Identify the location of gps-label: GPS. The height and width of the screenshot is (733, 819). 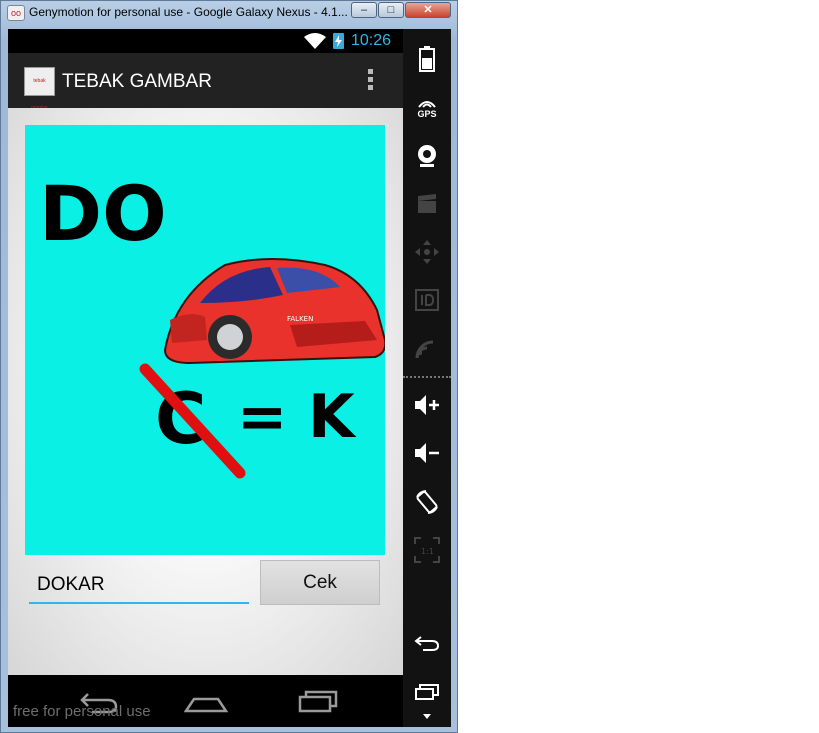
(427, 114).